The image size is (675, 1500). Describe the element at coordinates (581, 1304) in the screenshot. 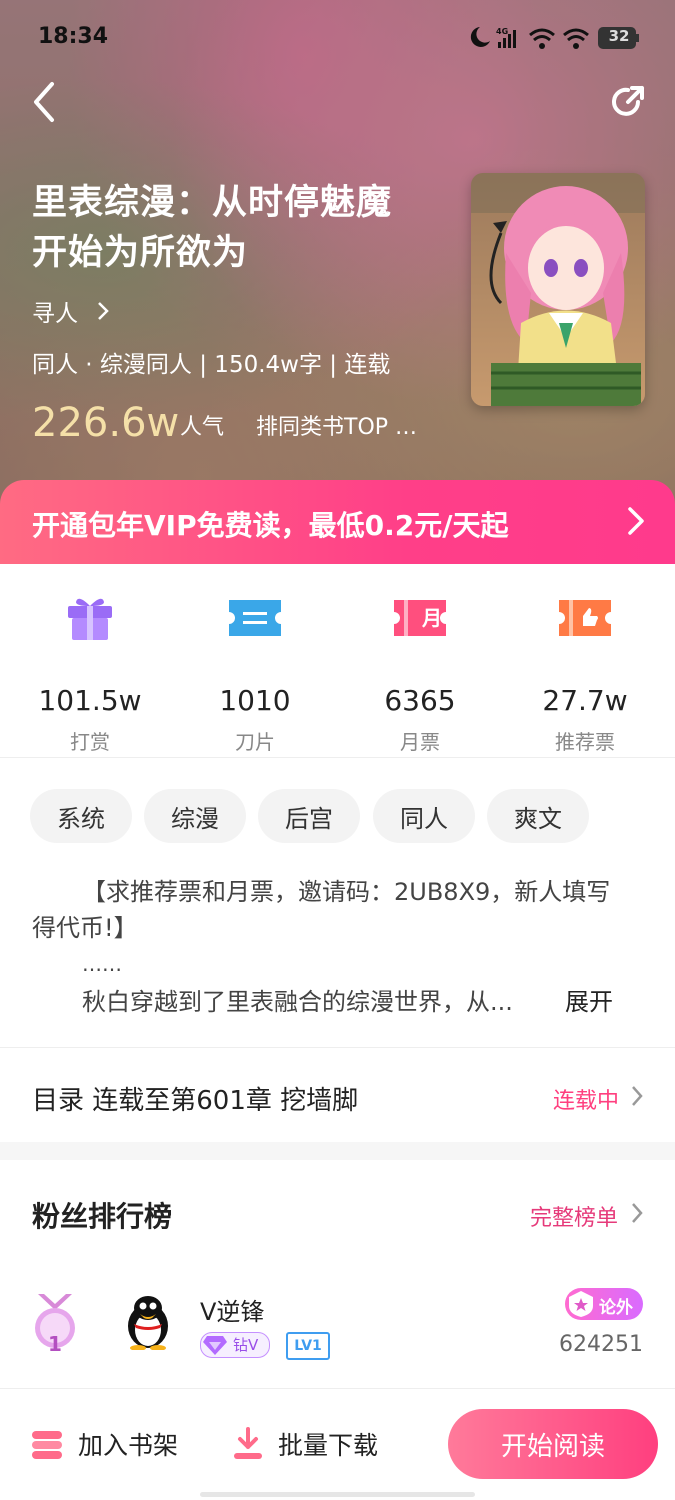

I see `star-shield-icon` at that location.